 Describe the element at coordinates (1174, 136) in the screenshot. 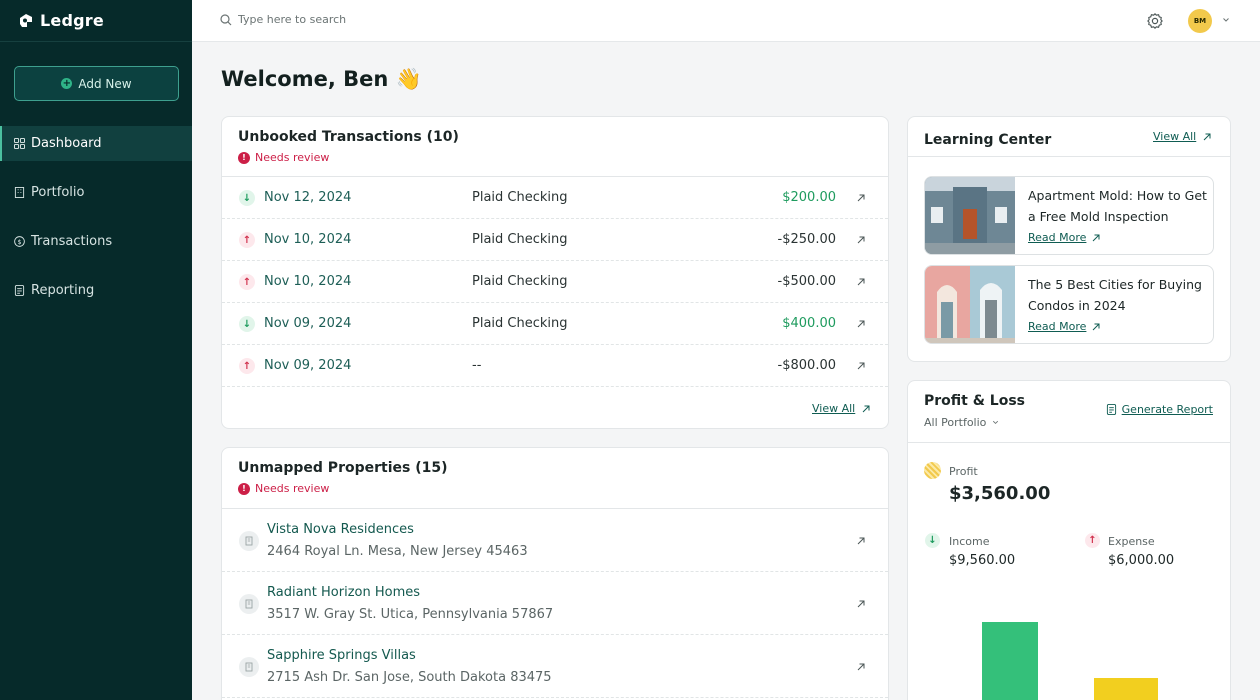

I see `view-all-learning-link: View All` at that location.